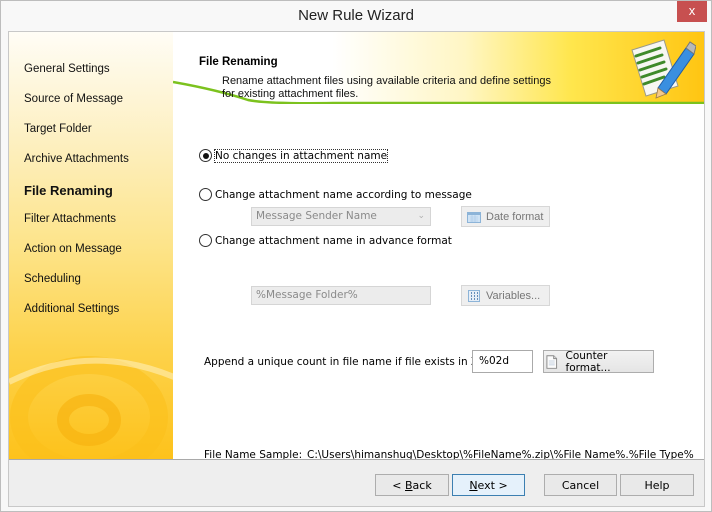 This screenshot has height=512, width=712. I want to click on no-change-radio, so click(205, 155).